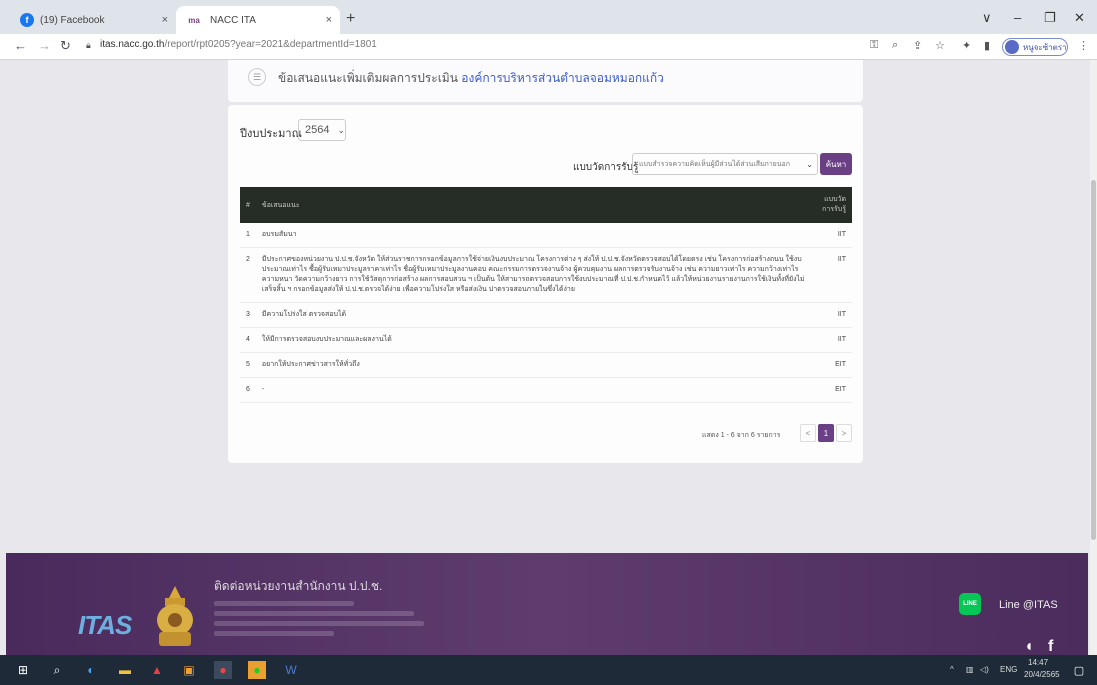 This screenshot has height=685, width=1097. I want to click on zoom-icon: ⌕, so click(895, 45).